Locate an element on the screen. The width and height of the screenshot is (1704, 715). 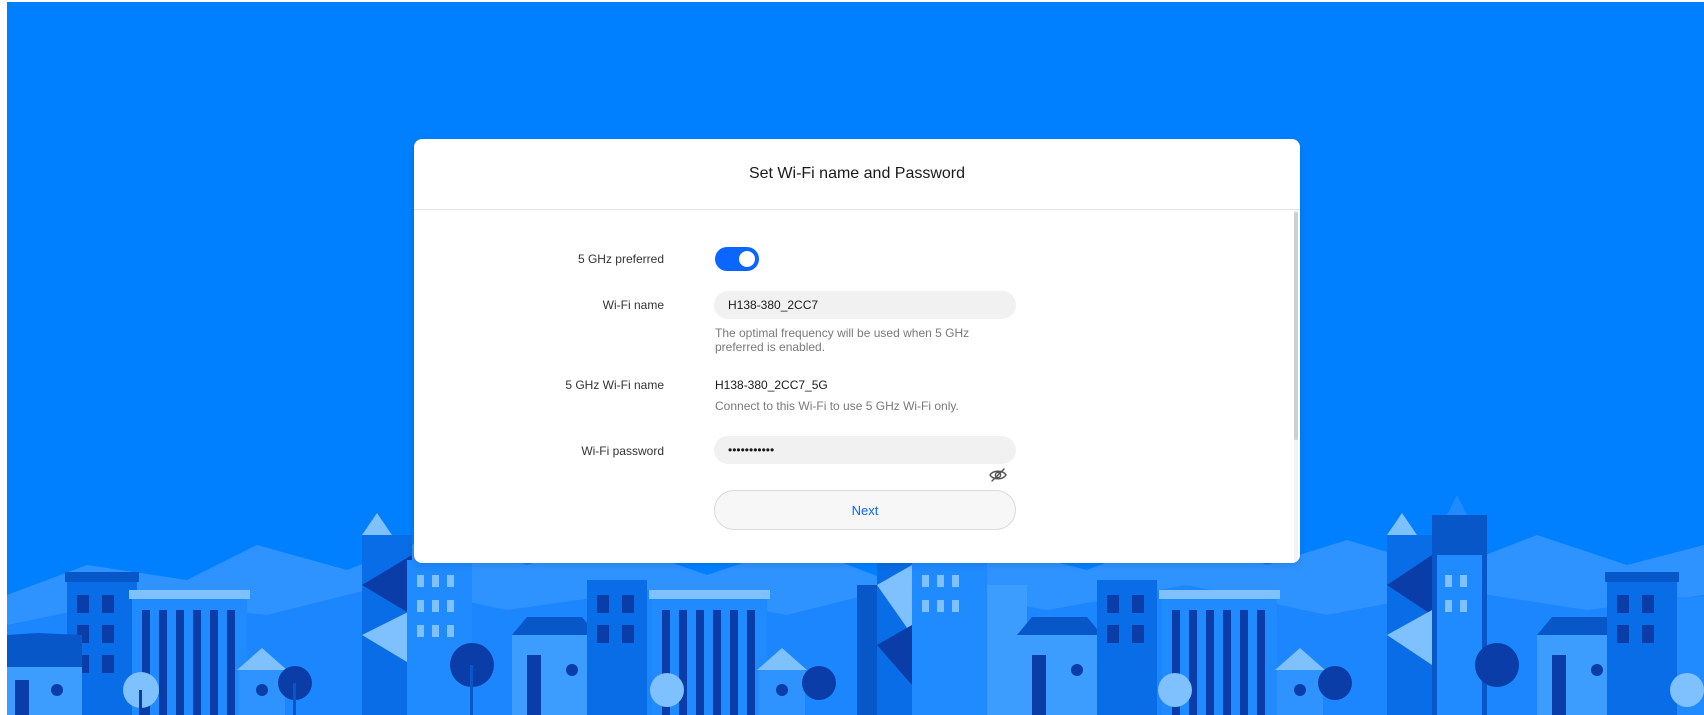
dialog-title: Set Wi-Fi name and Password is located at coordinates (857, 173).